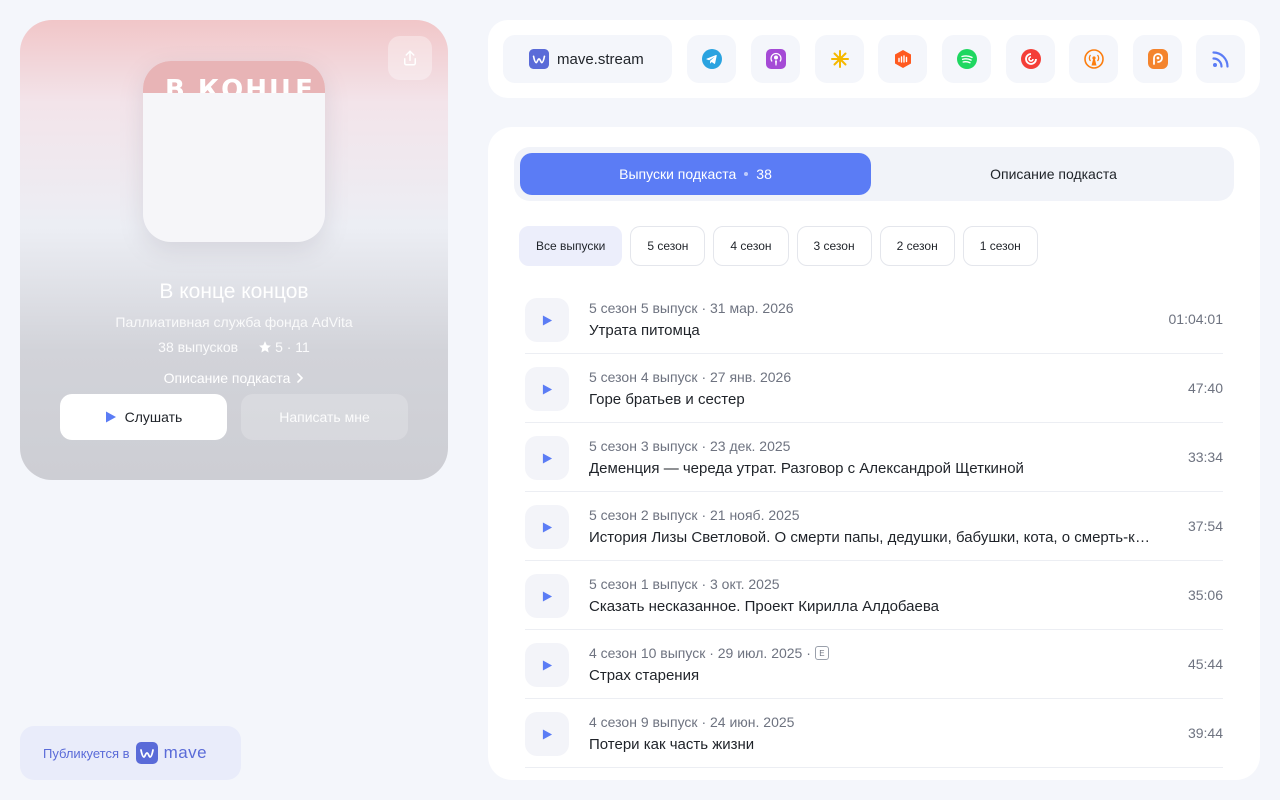 This screenshot has width=1280, height=800. What do you see at coordinates (227, 378) in the screenshot?
I see `description-link-label: Описание подкаста` at bounding box center [227, 378].